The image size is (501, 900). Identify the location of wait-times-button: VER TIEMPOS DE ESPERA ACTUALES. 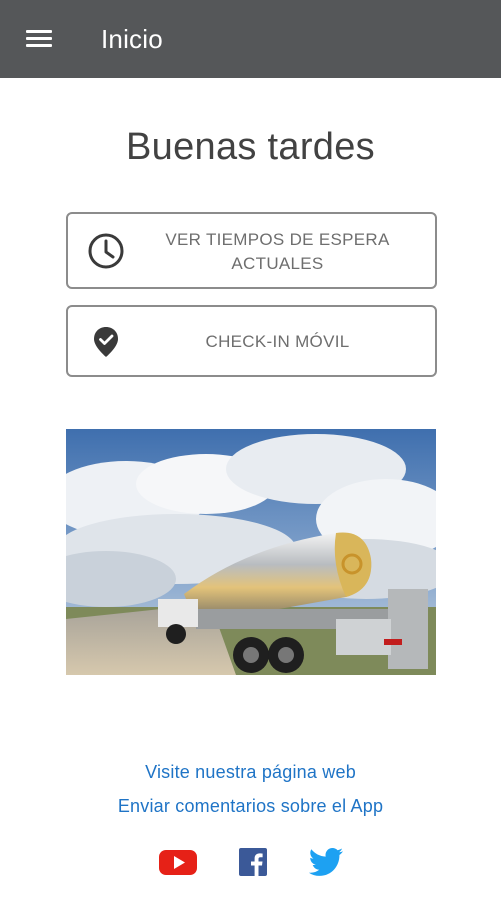
(251, 250).